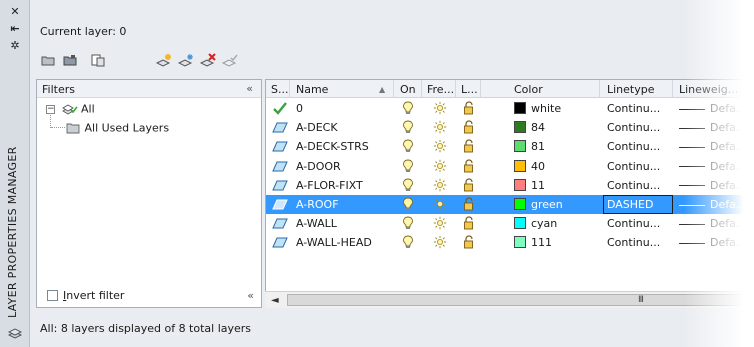 The image size is (754, 347). Describe the element at coordinates (48, 60) in the screenshot. I see `new-property-filter-icon` at that location.